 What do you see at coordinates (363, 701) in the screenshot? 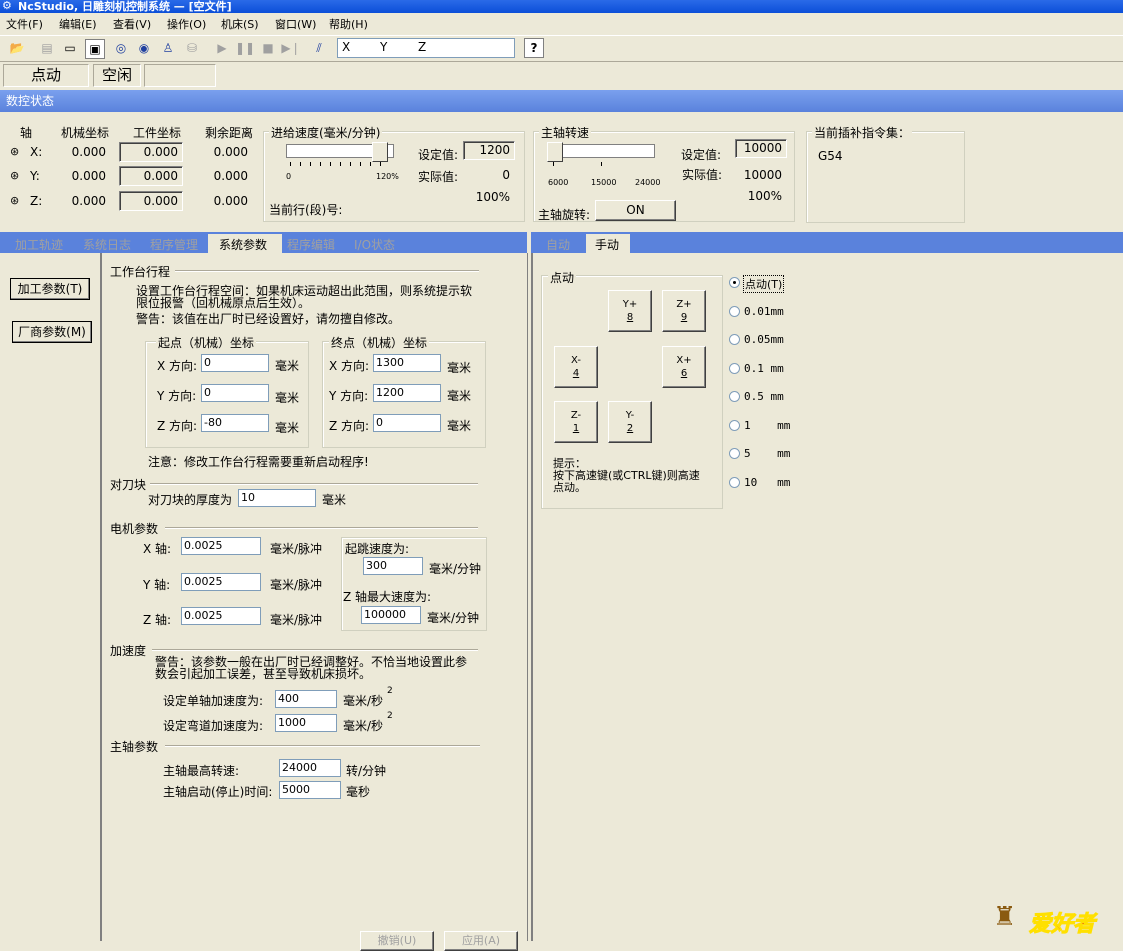
I see `accel-single-unit: 毫米/秒` at bounding box center [363, 701].